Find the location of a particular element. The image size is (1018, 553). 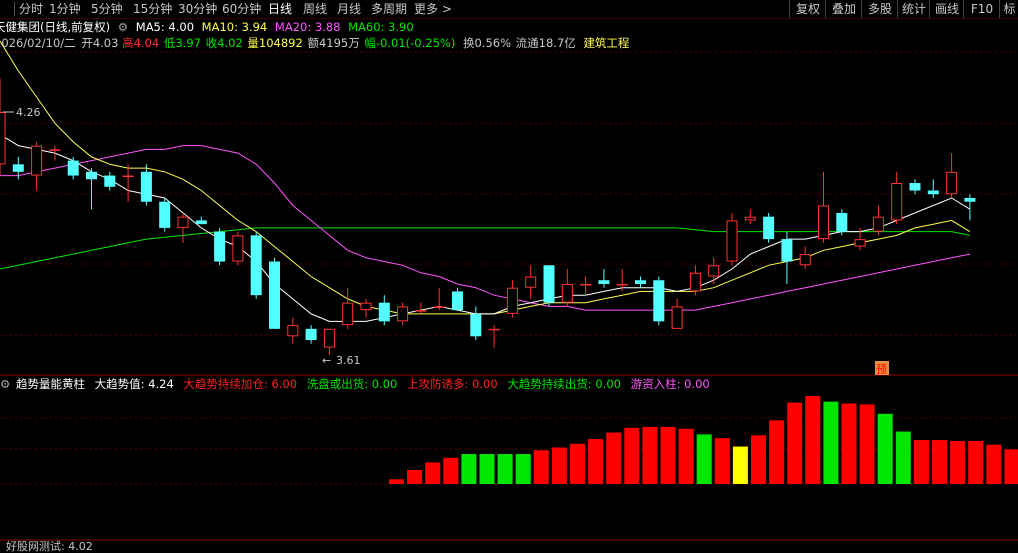

indicator-attack: 上攻防诱多: 0.00 is located at coordinates (452, 384).